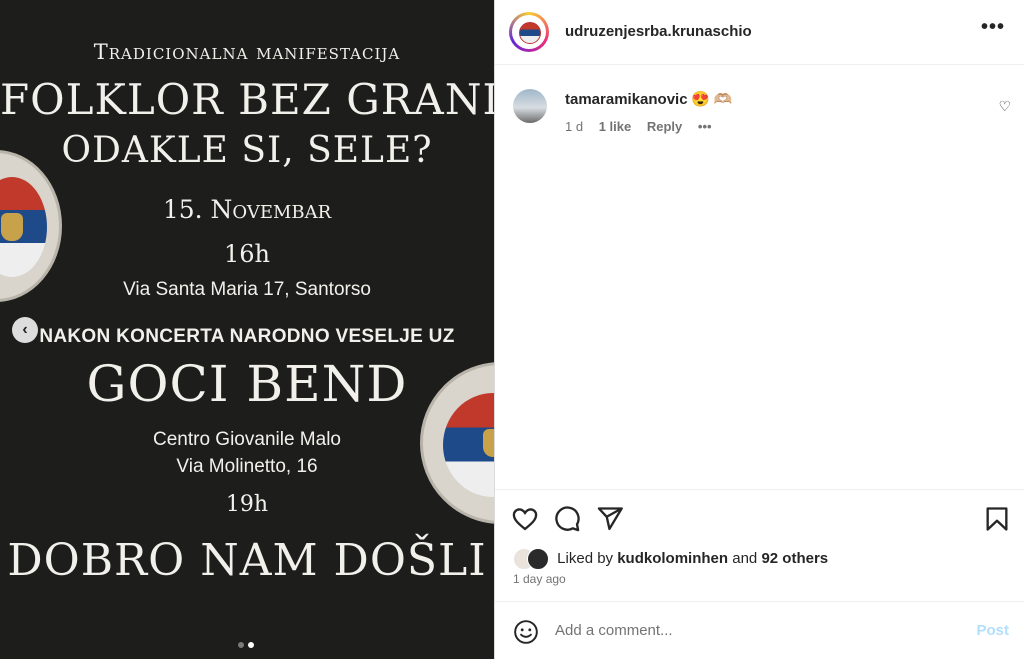 The width and height of the screenshot is (1024, 659). I want to click on add-comment-bar: Add a comment... Post, so click(759, 630).